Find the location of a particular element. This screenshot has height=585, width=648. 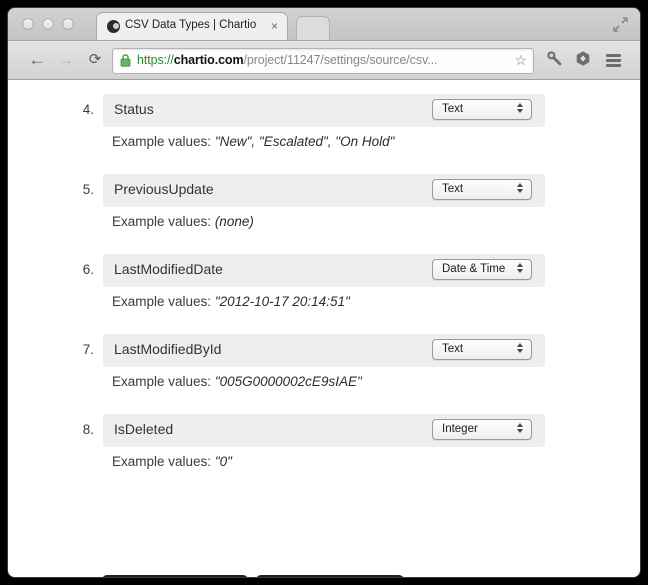

tab-strip: CSV Data Types | Chartio × is located at coordinates (324, 24).